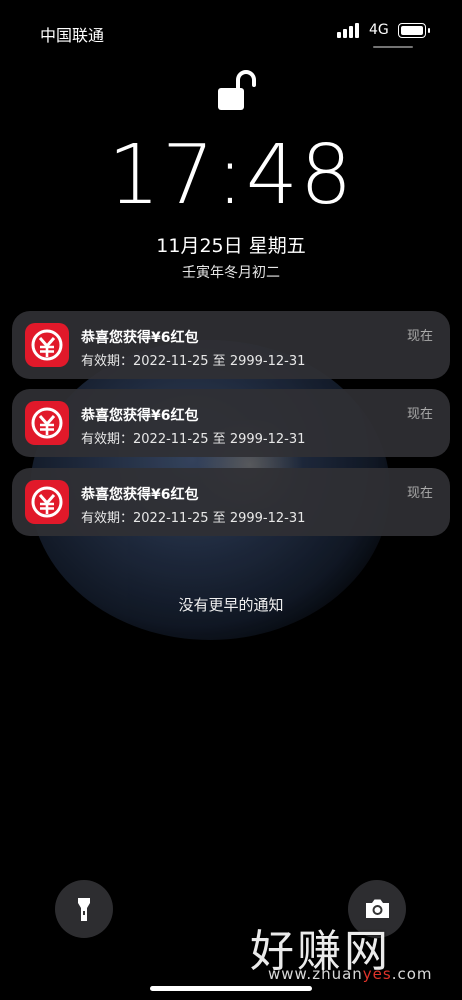  I want to click on signal-strength-icon, so click(350, 30).